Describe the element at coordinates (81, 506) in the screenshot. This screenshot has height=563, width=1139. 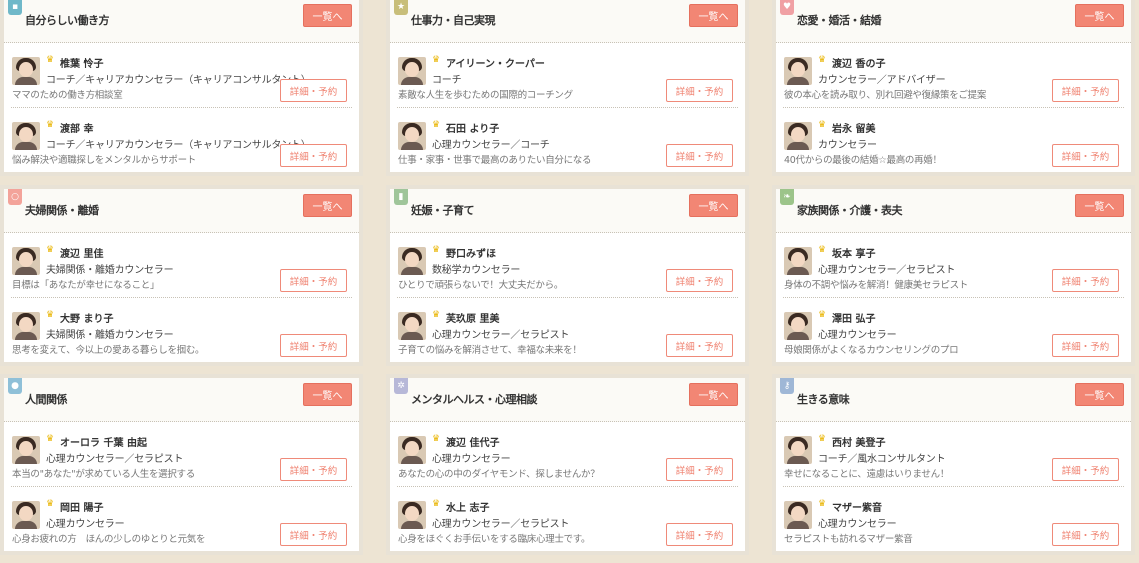
I see `counselor-name: 岡田 陽子` at that location.